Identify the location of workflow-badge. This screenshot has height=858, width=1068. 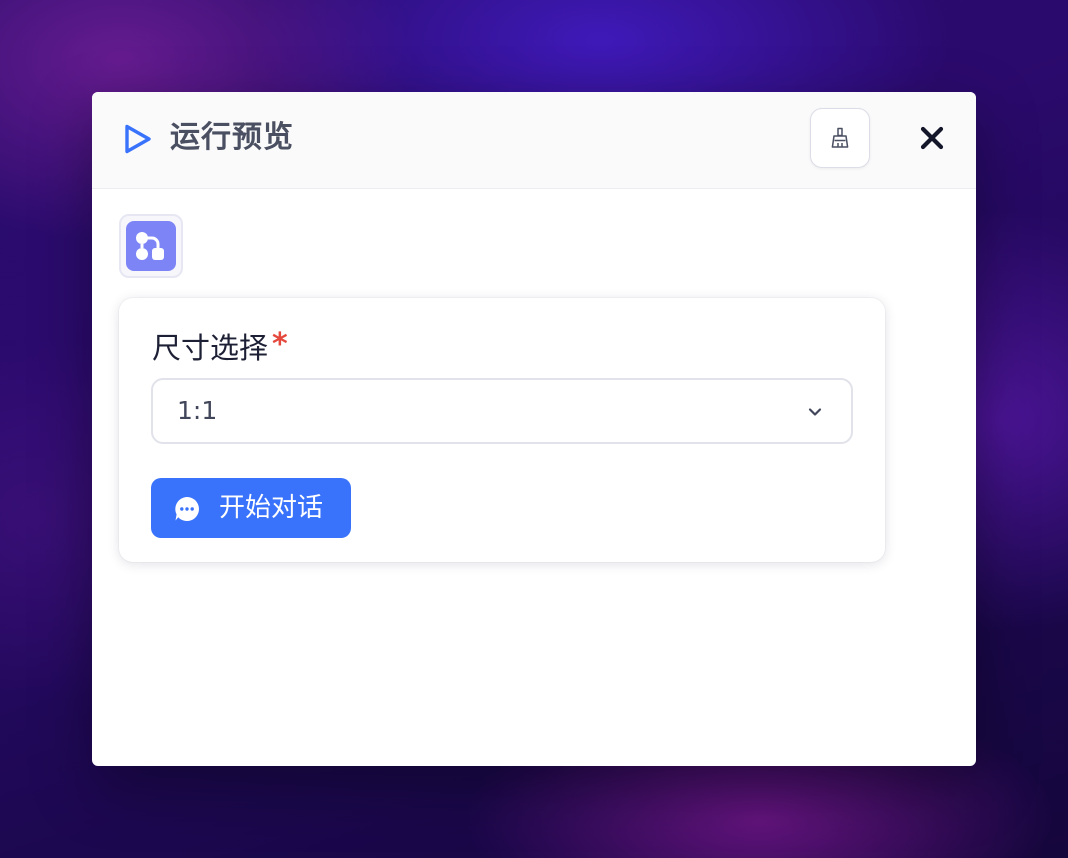
(151, 246).